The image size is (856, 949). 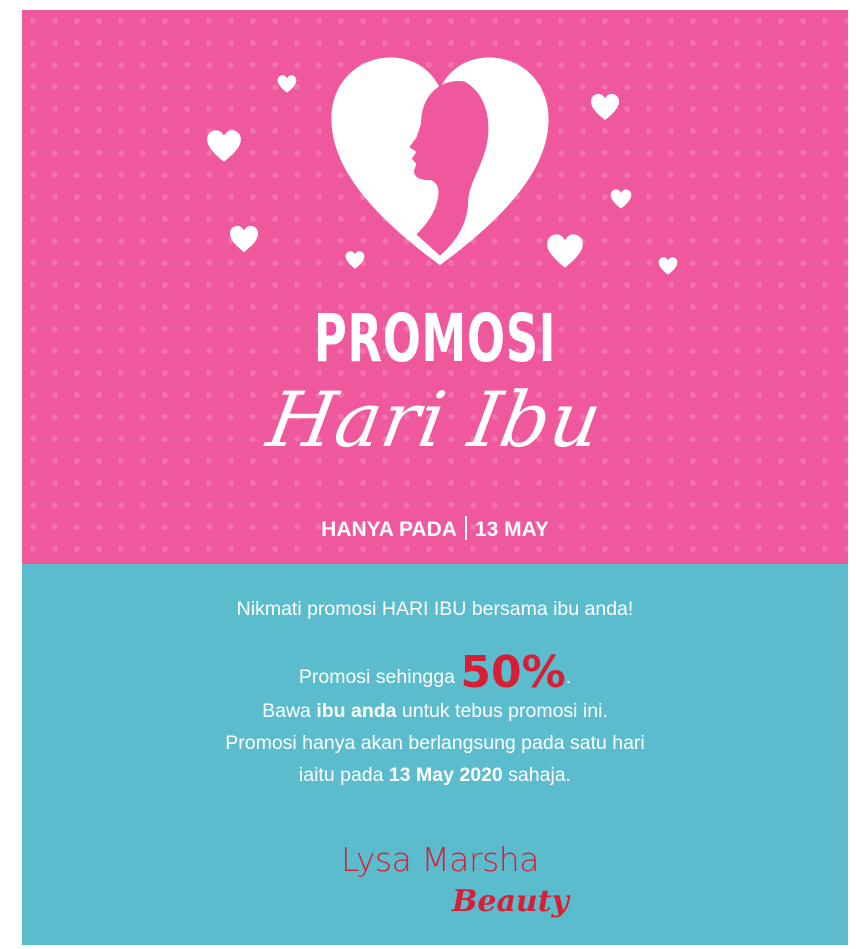 What do you see at coordinates (465, 528) in the screenshot?
I see `divider` at bounding box center [465, 528].